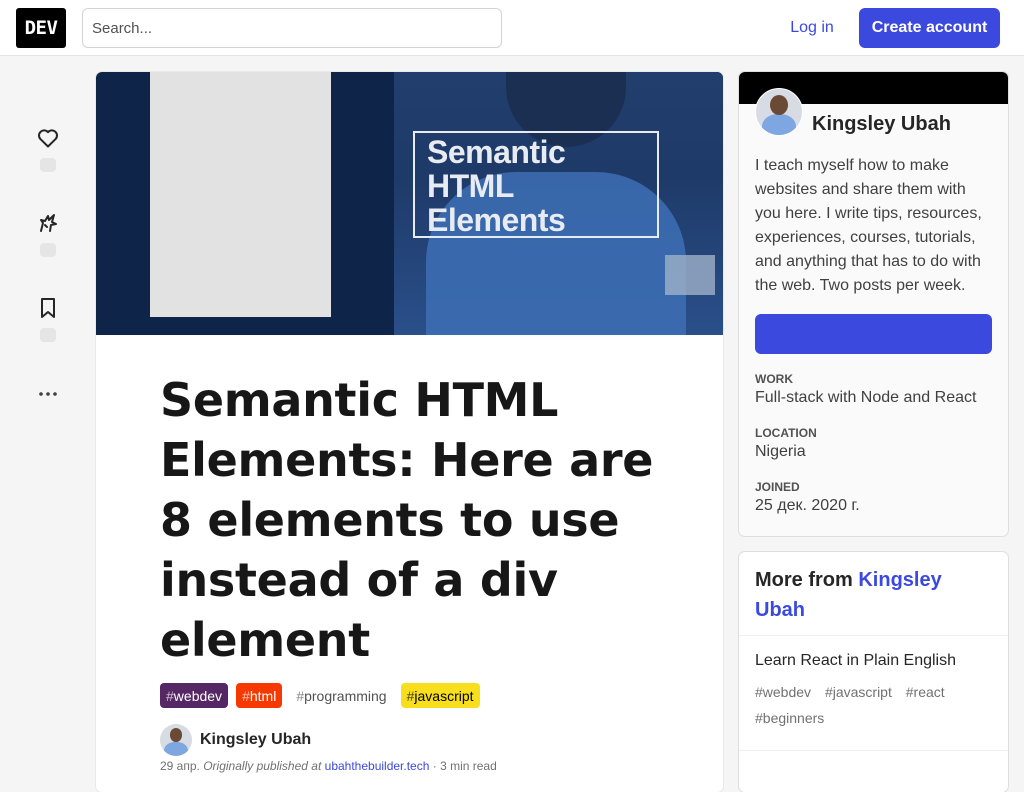  Describe the element at coordinates (783, 692) in the screenshot. I see `post-tag: #webdev` at that location.